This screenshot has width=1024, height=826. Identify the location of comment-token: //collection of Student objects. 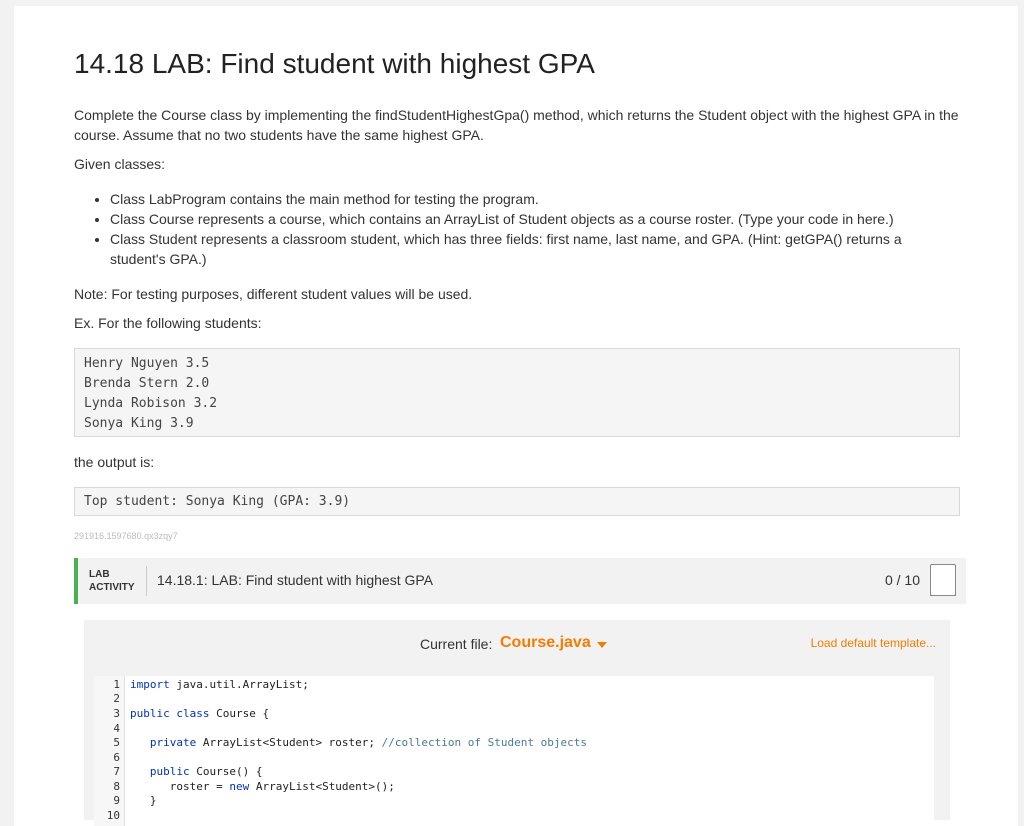
(484, 742).